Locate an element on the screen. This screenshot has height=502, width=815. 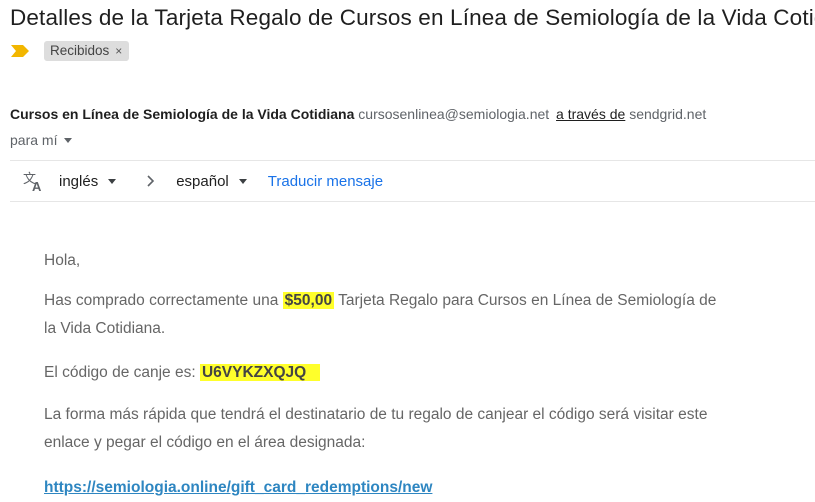
chevron-right-icon is located at coordinates (151, 181).